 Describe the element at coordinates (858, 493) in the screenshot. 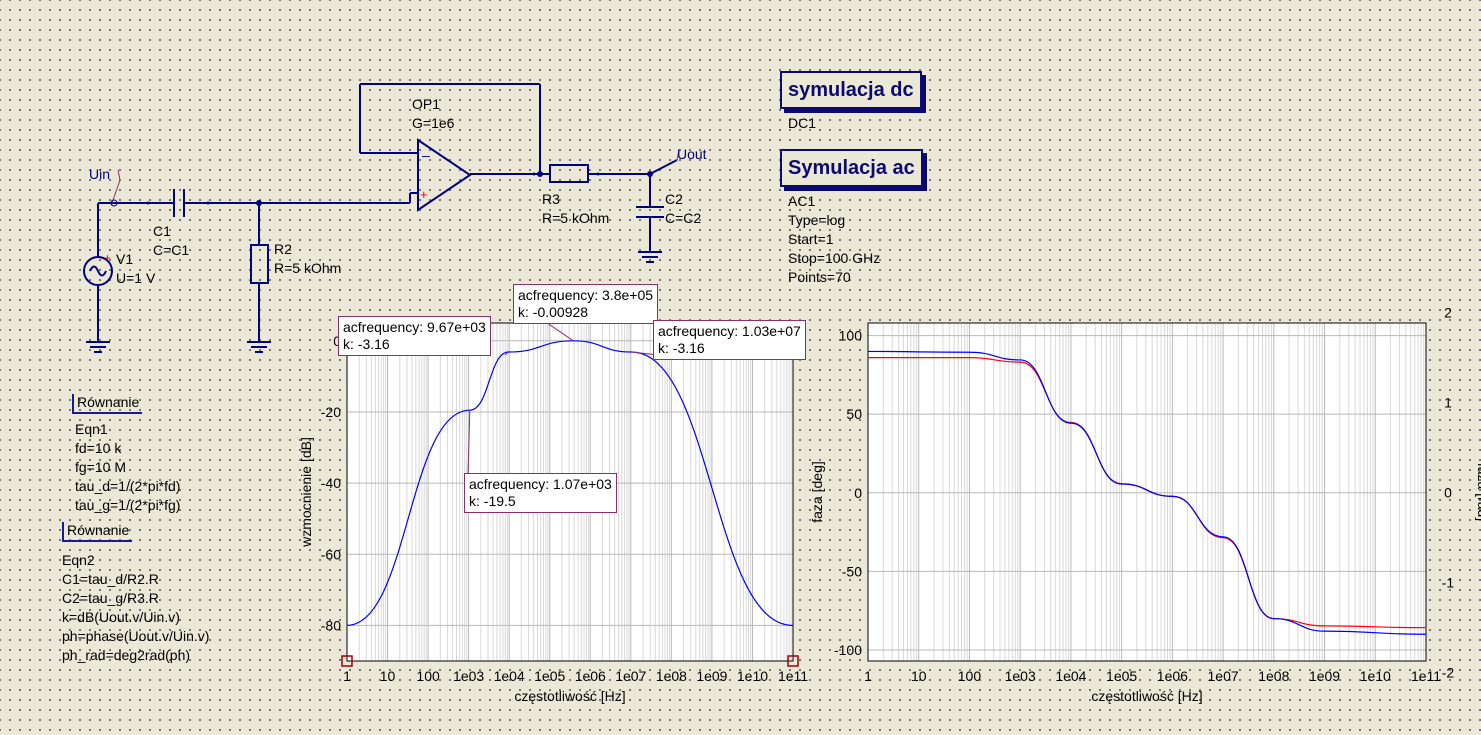

I see `y-tick-label: 0` at that location.